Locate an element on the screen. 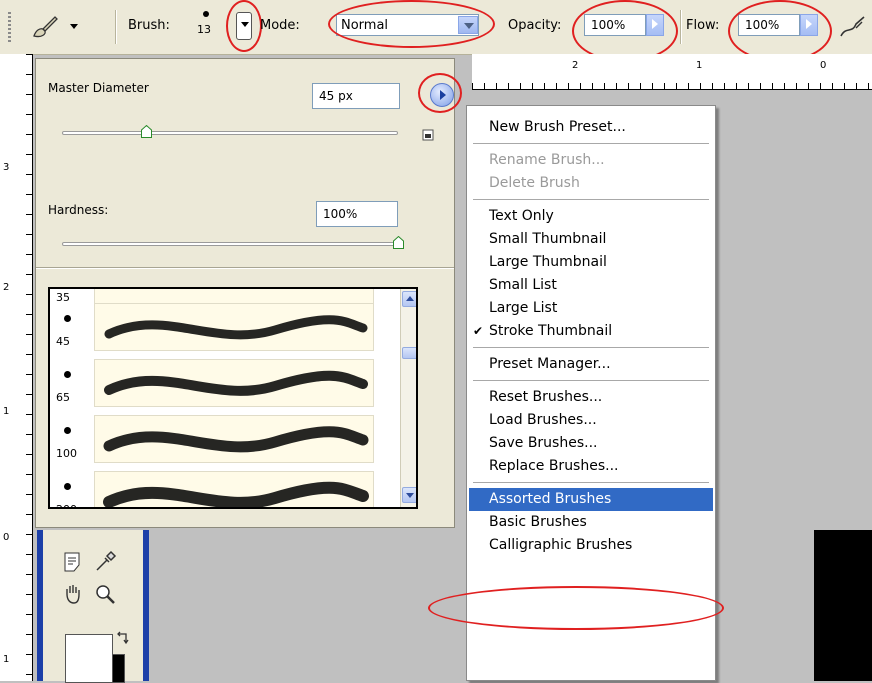  menu-item-large-list: Large List is located at coordinates (591, 308).